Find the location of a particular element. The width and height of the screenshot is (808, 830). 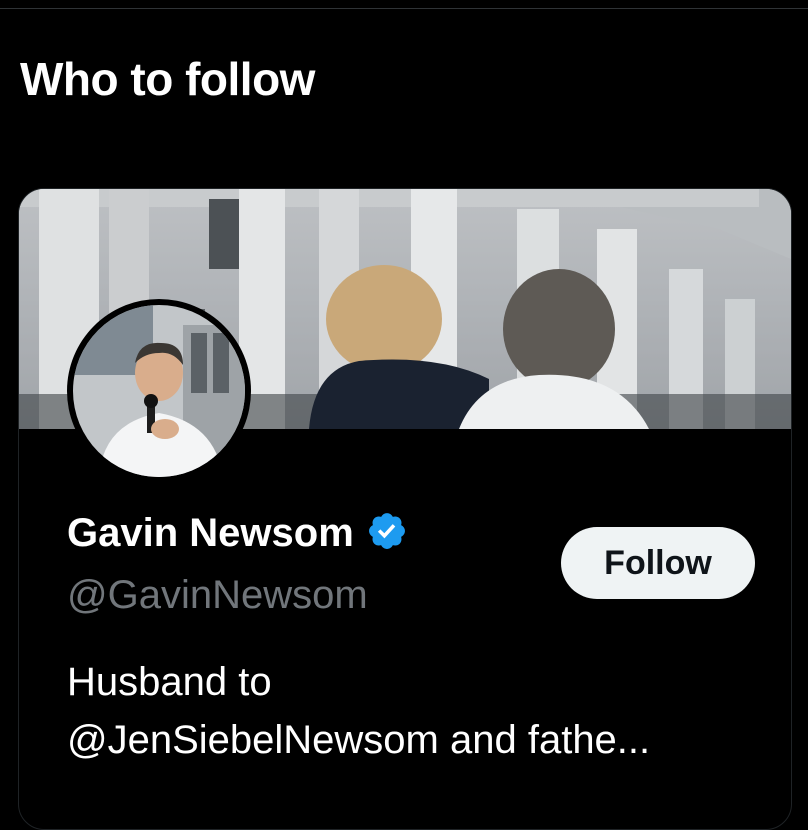

display-name: Gavin Newsom is located at coordinates (210, 533).